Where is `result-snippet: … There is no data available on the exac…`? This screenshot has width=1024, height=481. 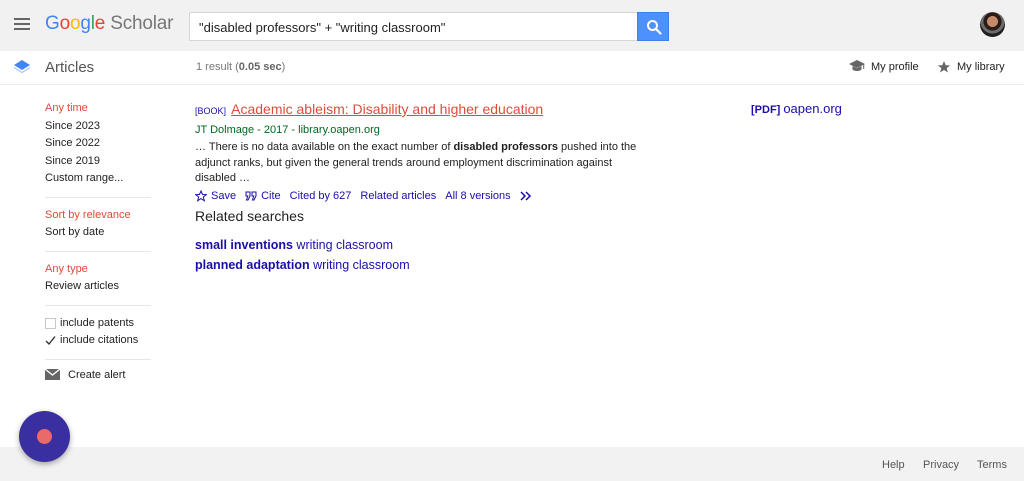 result-snippet: … There is no data available on the exac… is located at coordinates (425, 163).